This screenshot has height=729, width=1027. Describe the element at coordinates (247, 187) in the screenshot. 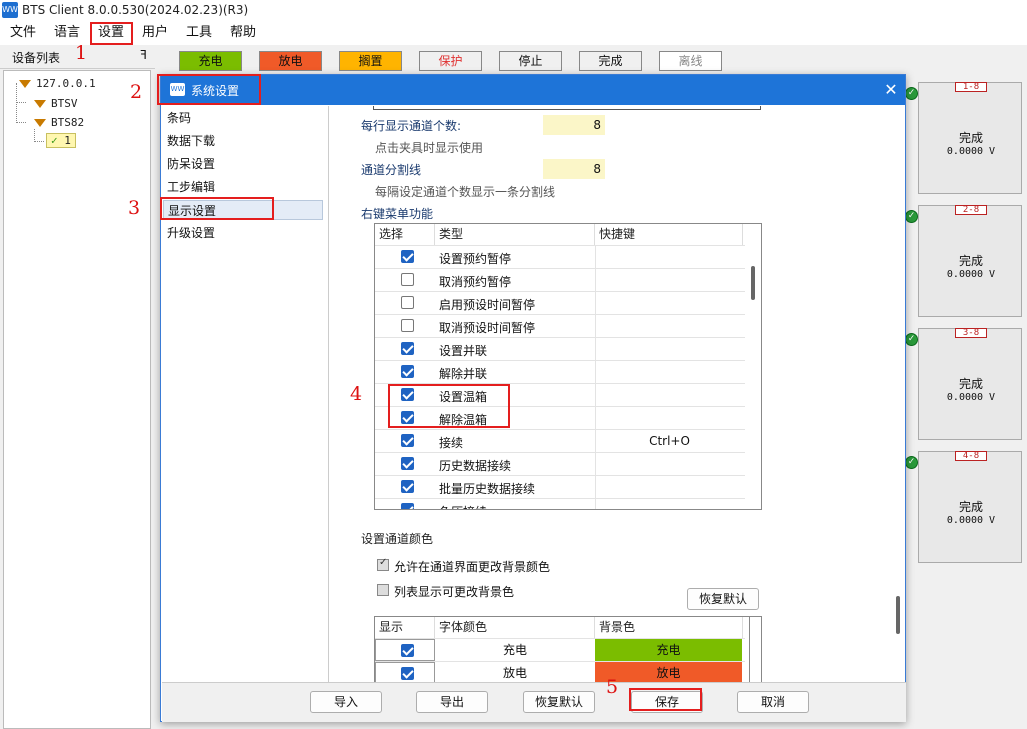

I see `nav-step-edit: 工步编辑` at that location.